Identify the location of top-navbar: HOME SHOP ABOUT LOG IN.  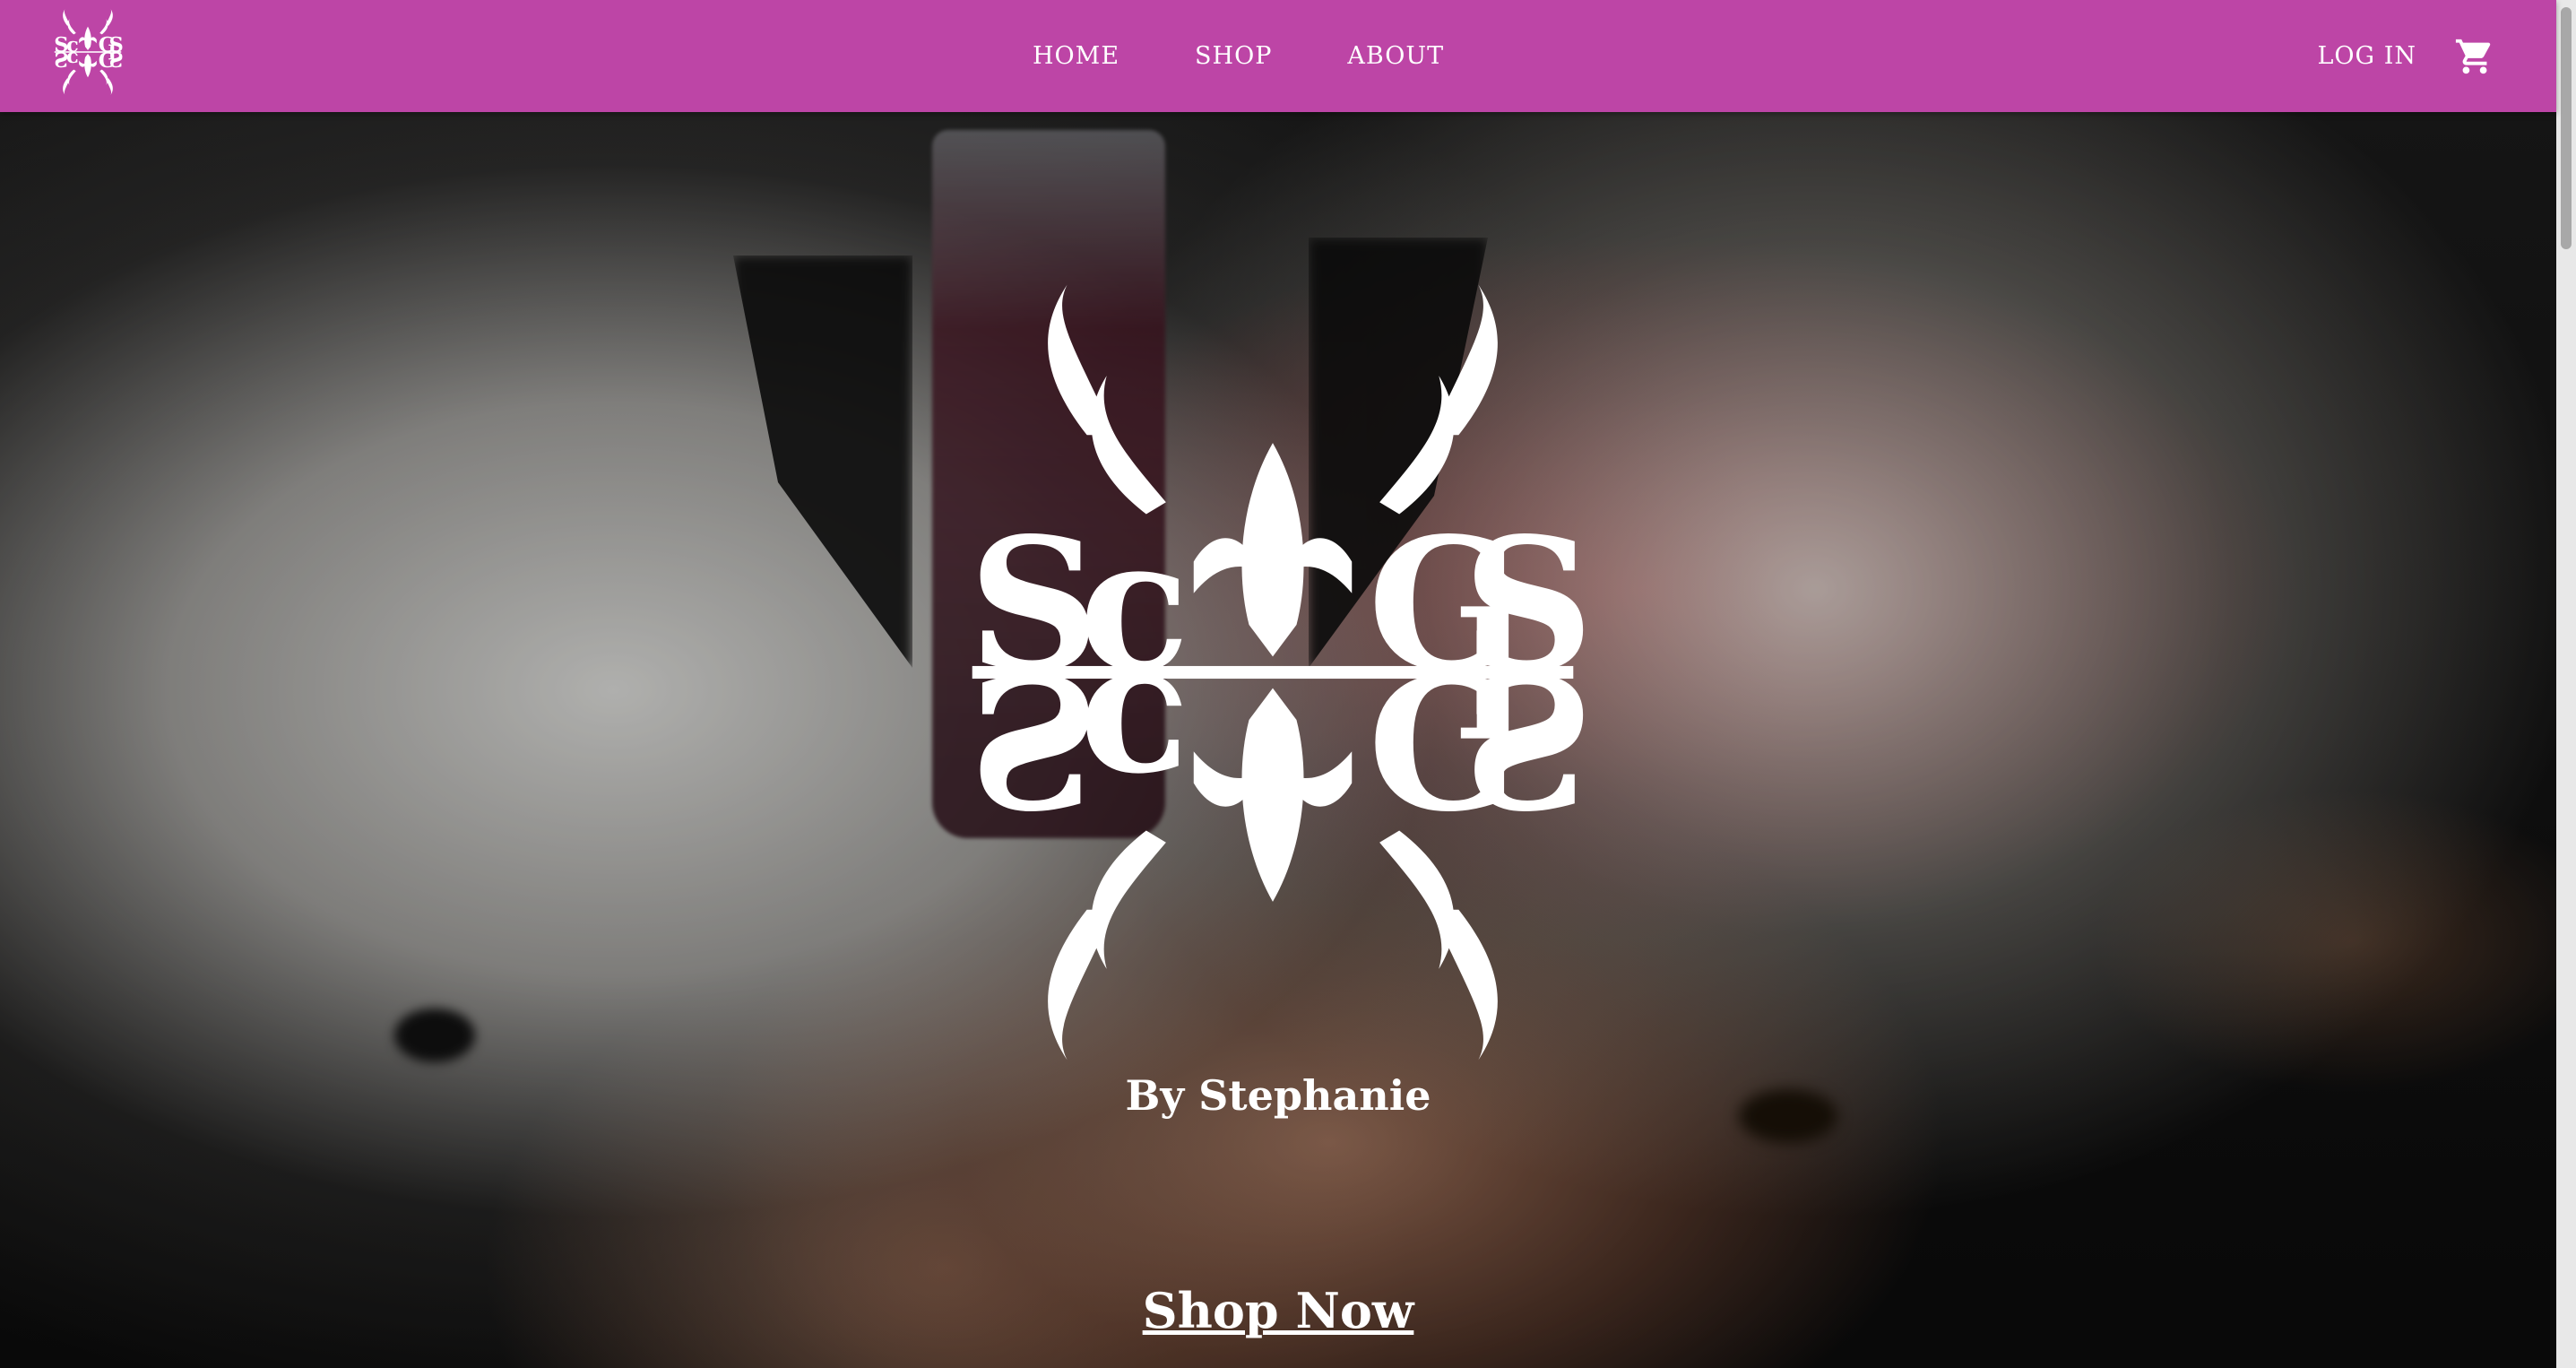
(1278, 56).